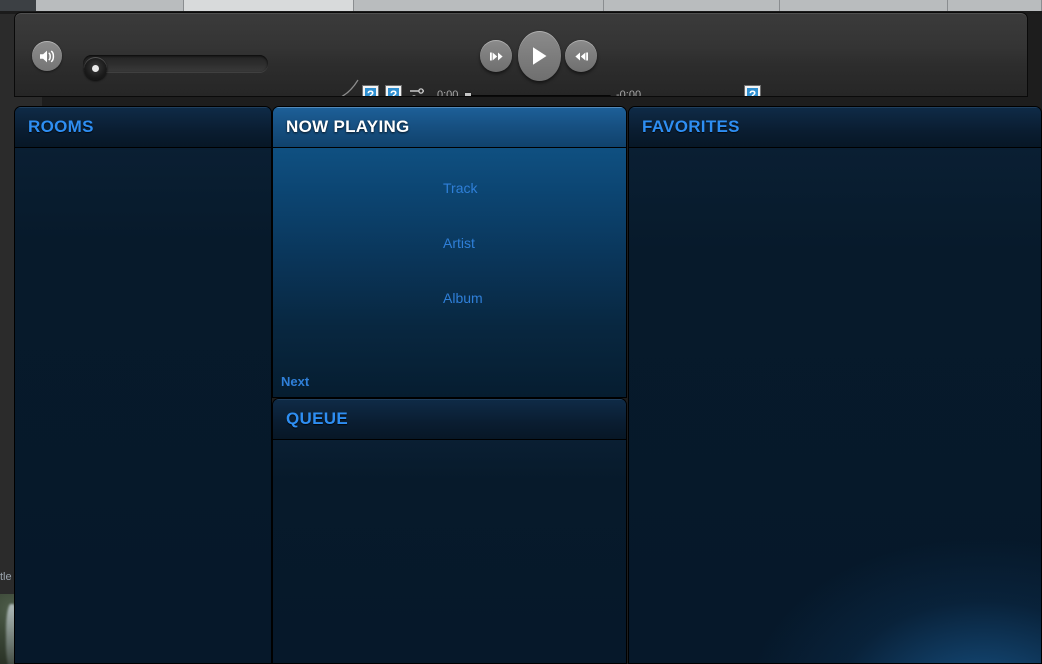 The image size is (1042, 664). What do you see at coordinates (175, 63) in the screenshot?
I see `volume-slider` at bounding box center [175, 63].